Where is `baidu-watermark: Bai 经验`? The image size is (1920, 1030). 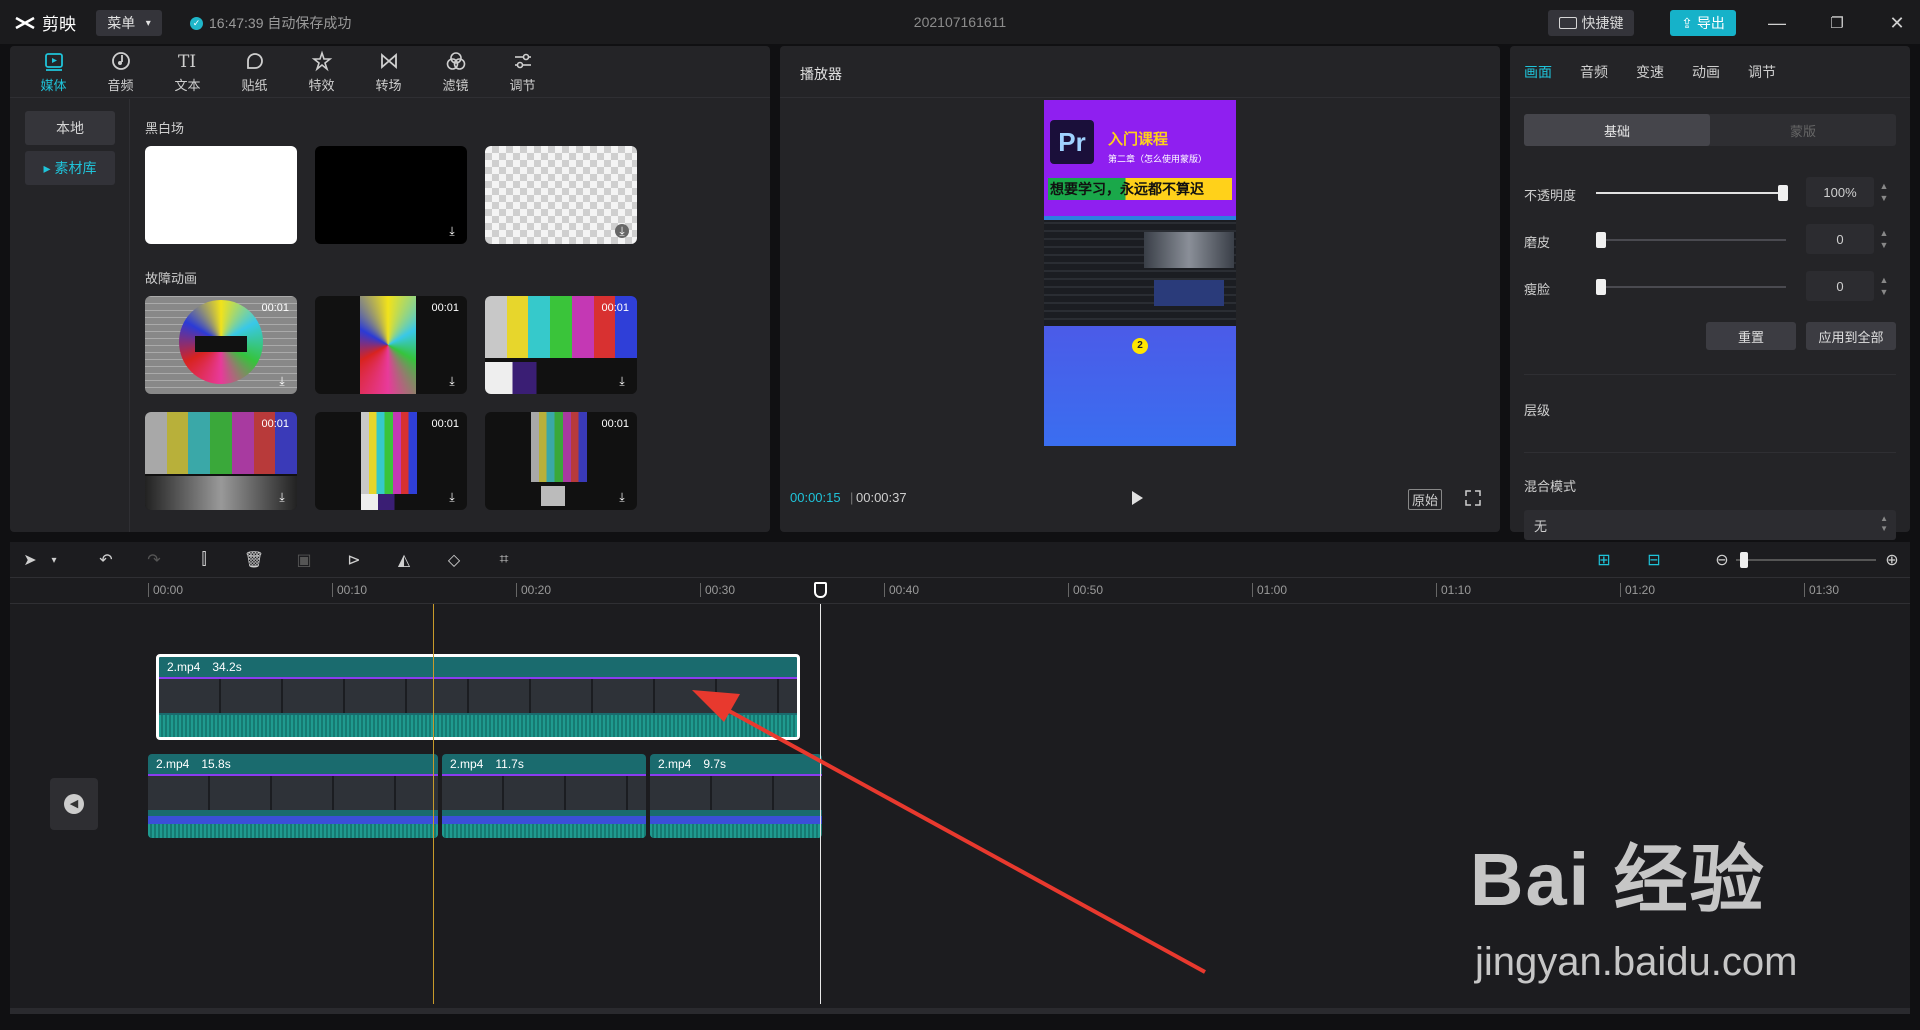
baidu-watermark: Bai 经验 is located at coordinates (1618, 879).